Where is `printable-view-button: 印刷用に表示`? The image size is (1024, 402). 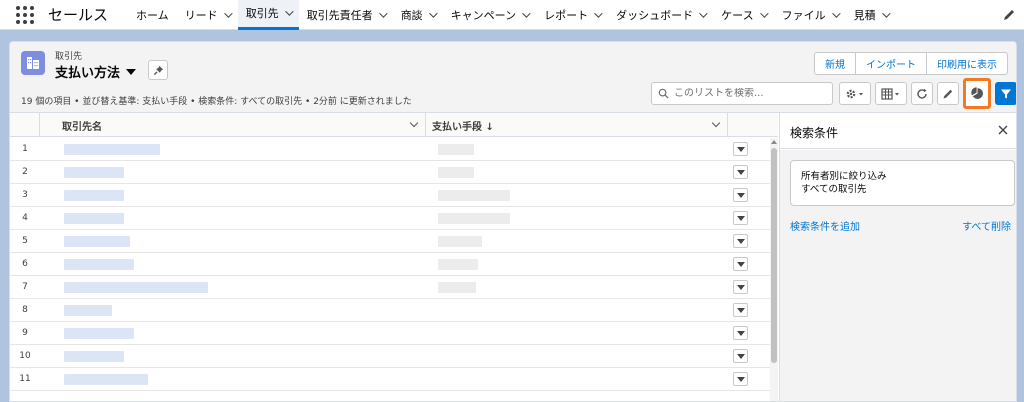
printable-view-button: 印刷用に表示 is located at coordinates (967, 63).